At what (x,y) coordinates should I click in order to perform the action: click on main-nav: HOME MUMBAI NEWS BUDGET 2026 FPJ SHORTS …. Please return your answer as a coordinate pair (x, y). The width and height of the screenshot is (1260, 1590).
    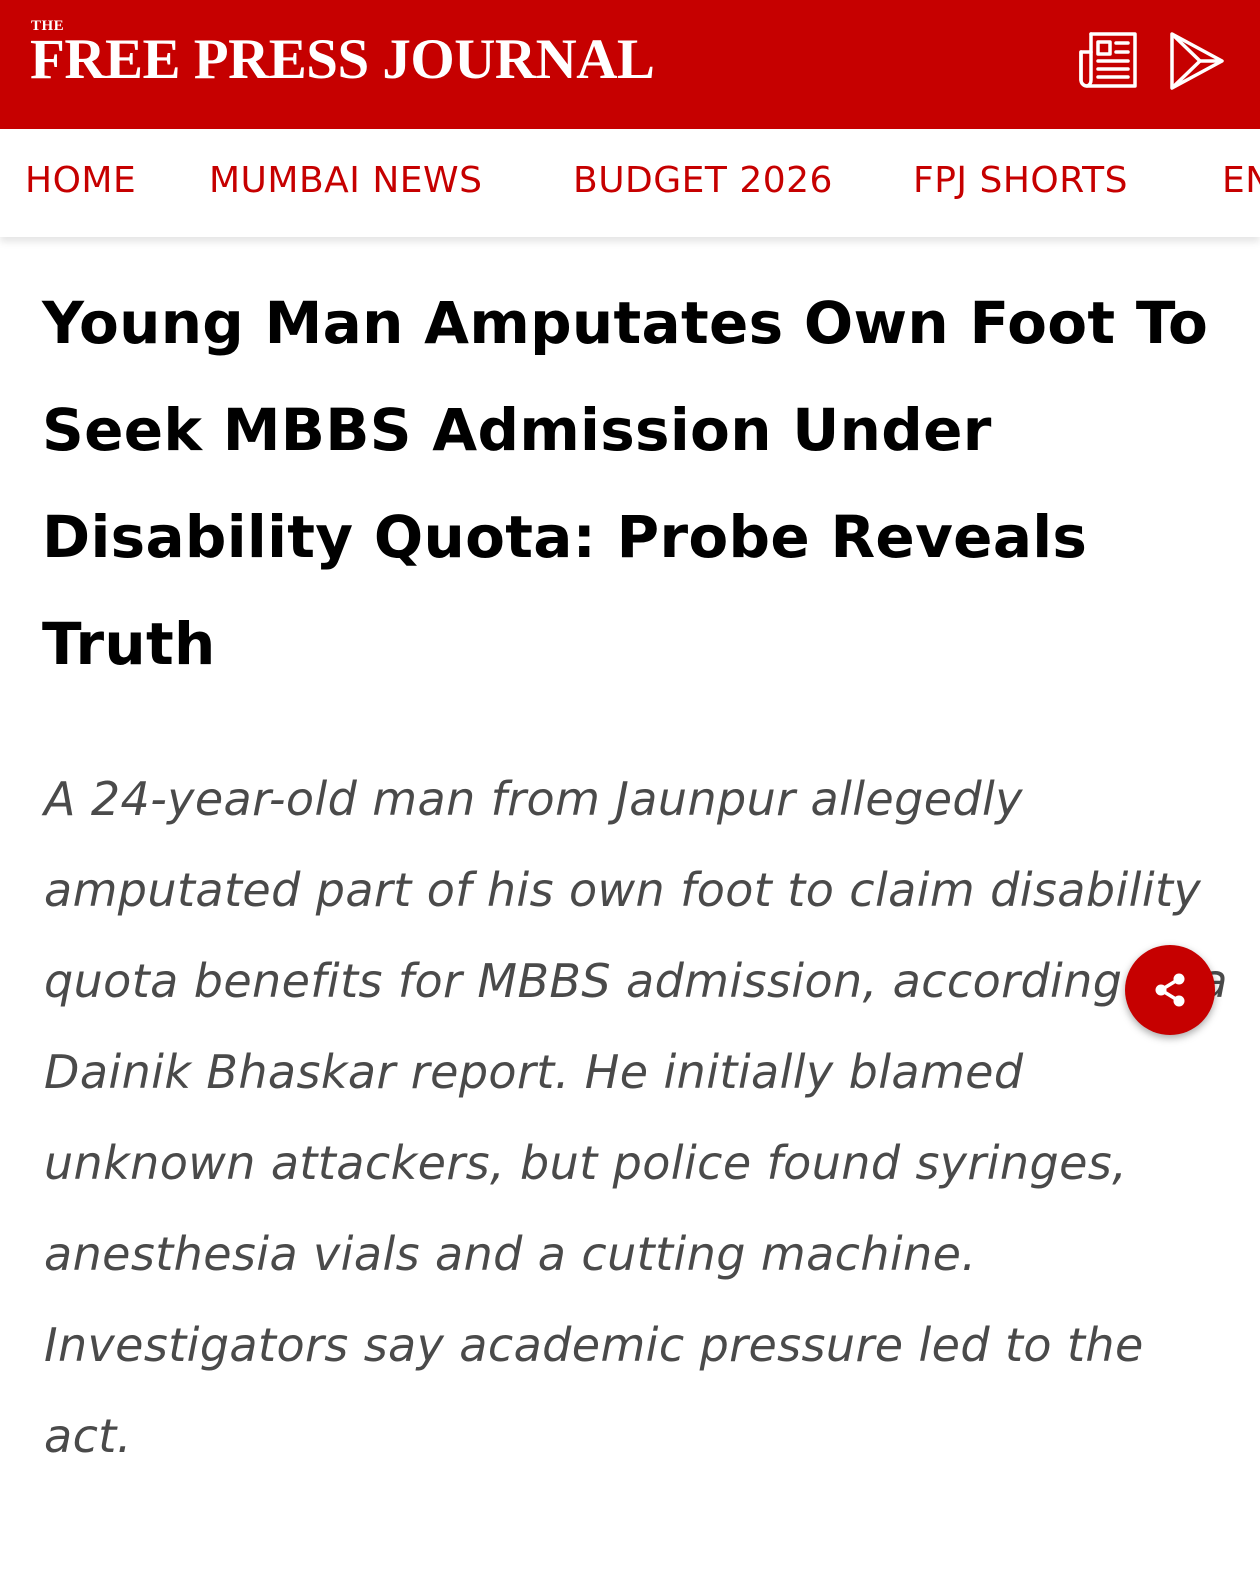
    Looking at the image, I should click on (630, 183).